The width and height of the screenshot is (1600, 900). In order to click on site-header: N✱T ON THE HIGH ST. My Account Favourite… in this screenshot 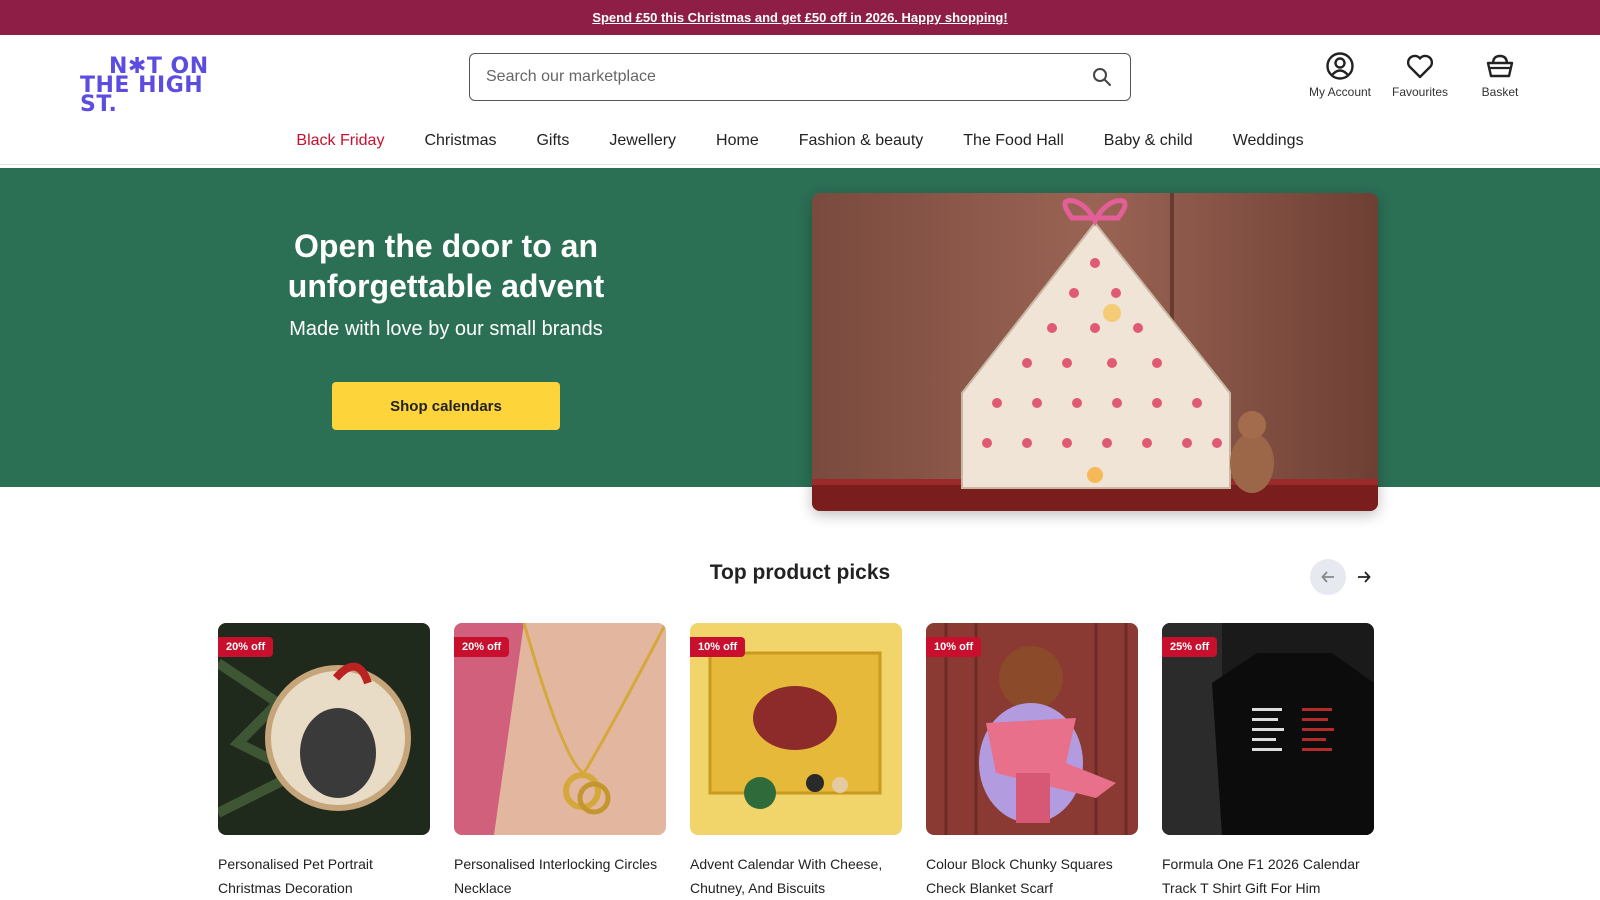, I will do `click(800, 76)`.